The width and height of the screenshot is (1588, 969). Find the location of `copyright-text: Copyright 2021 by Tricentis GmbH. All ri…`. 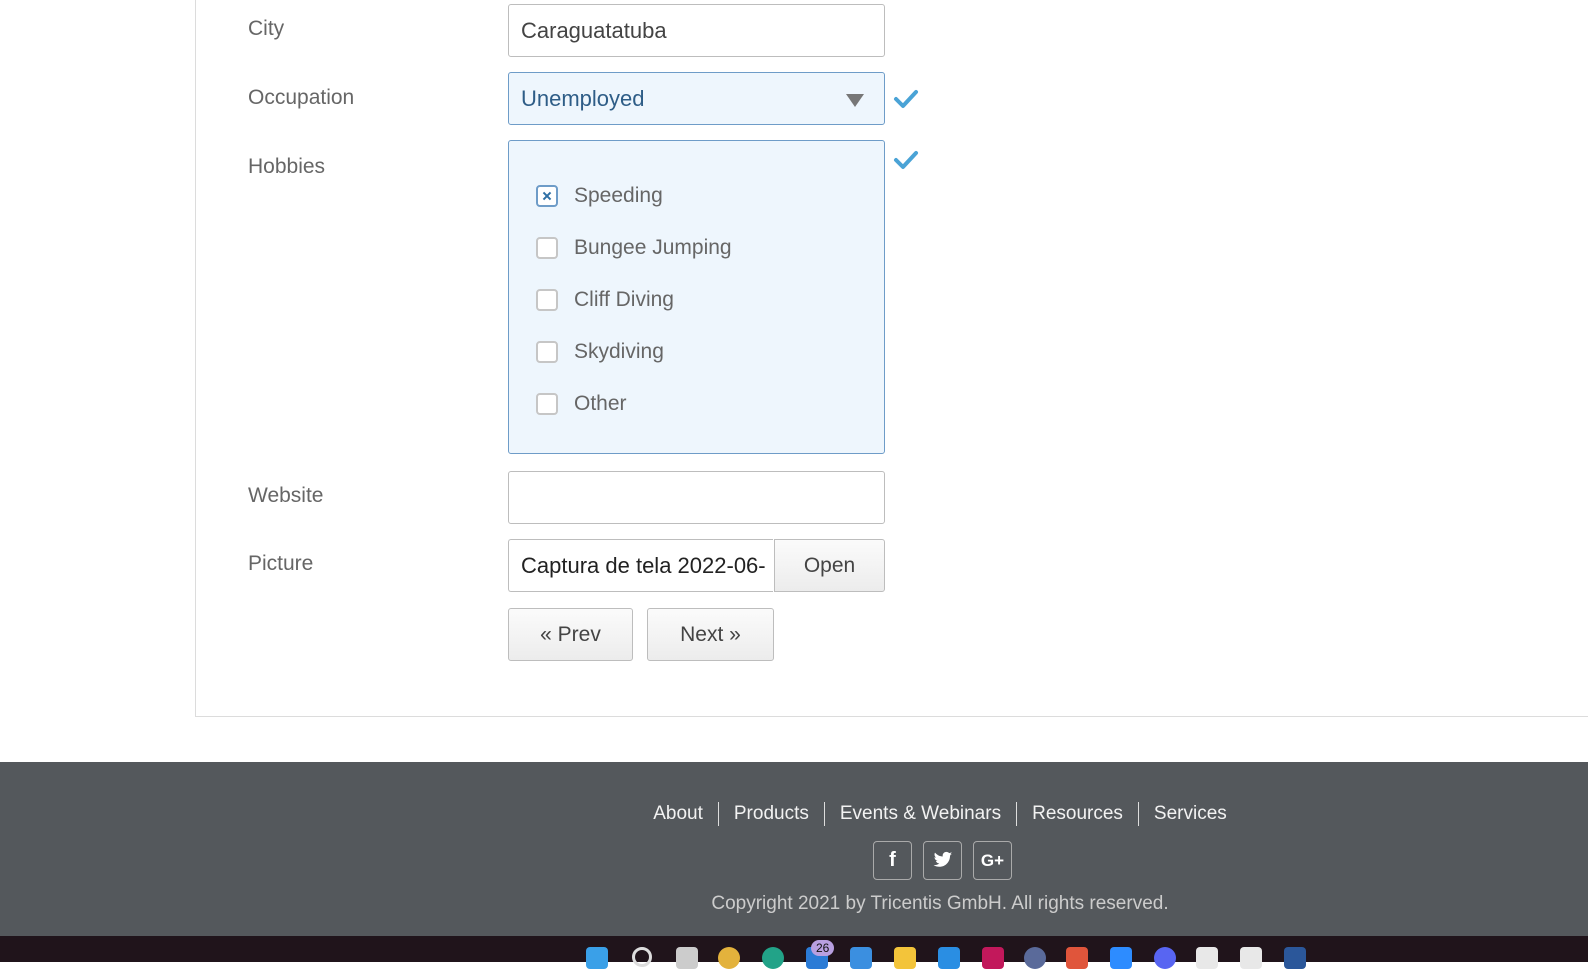

copyright-text: Copyright 2021 by Tricentis GmbH. All ri… is located at coordinates (940, 903).